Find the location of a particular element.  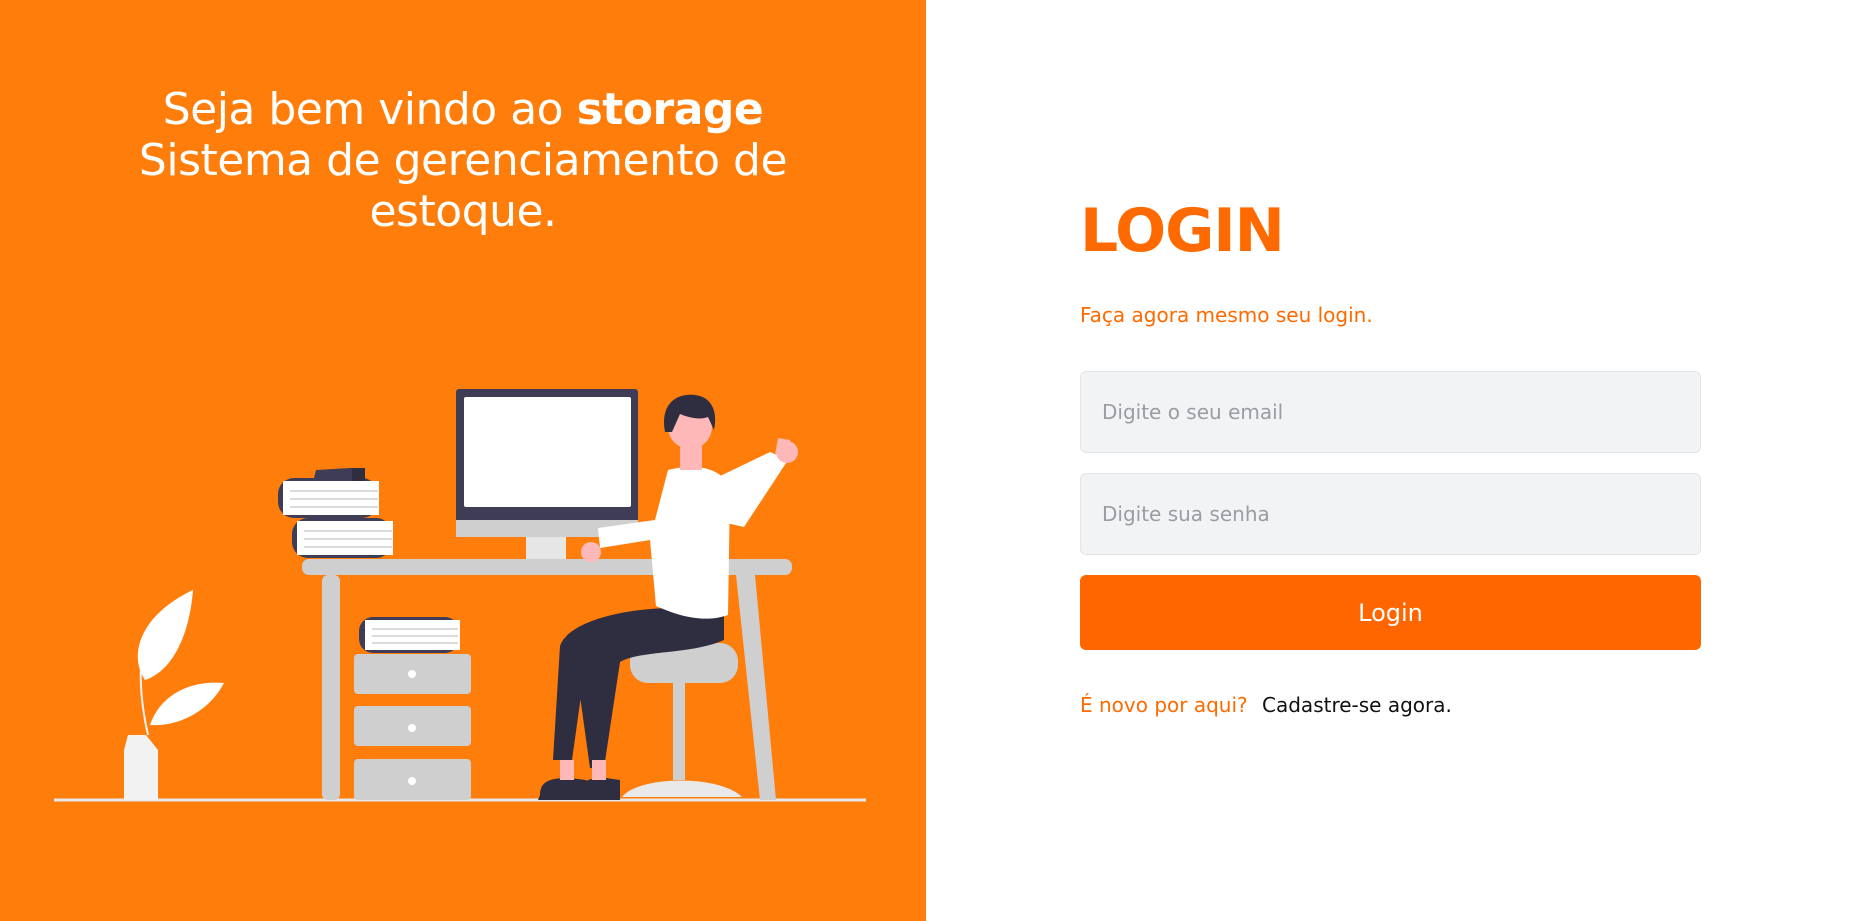

signup-row: É novo por aqui? Cadastre-se agora. is located at coordinates (1266, 705).